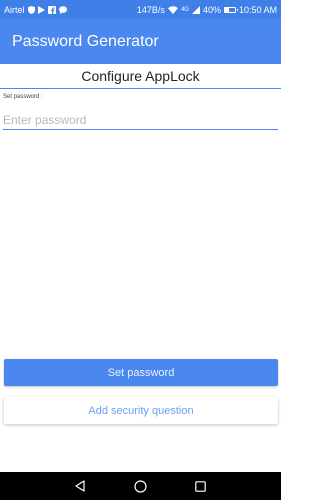 The height and width of the screenshot is (500, 320). What do you see at coordinates (201, 486) in the screenshot?
I see `recents-icon` at bounding box center [201, 486].